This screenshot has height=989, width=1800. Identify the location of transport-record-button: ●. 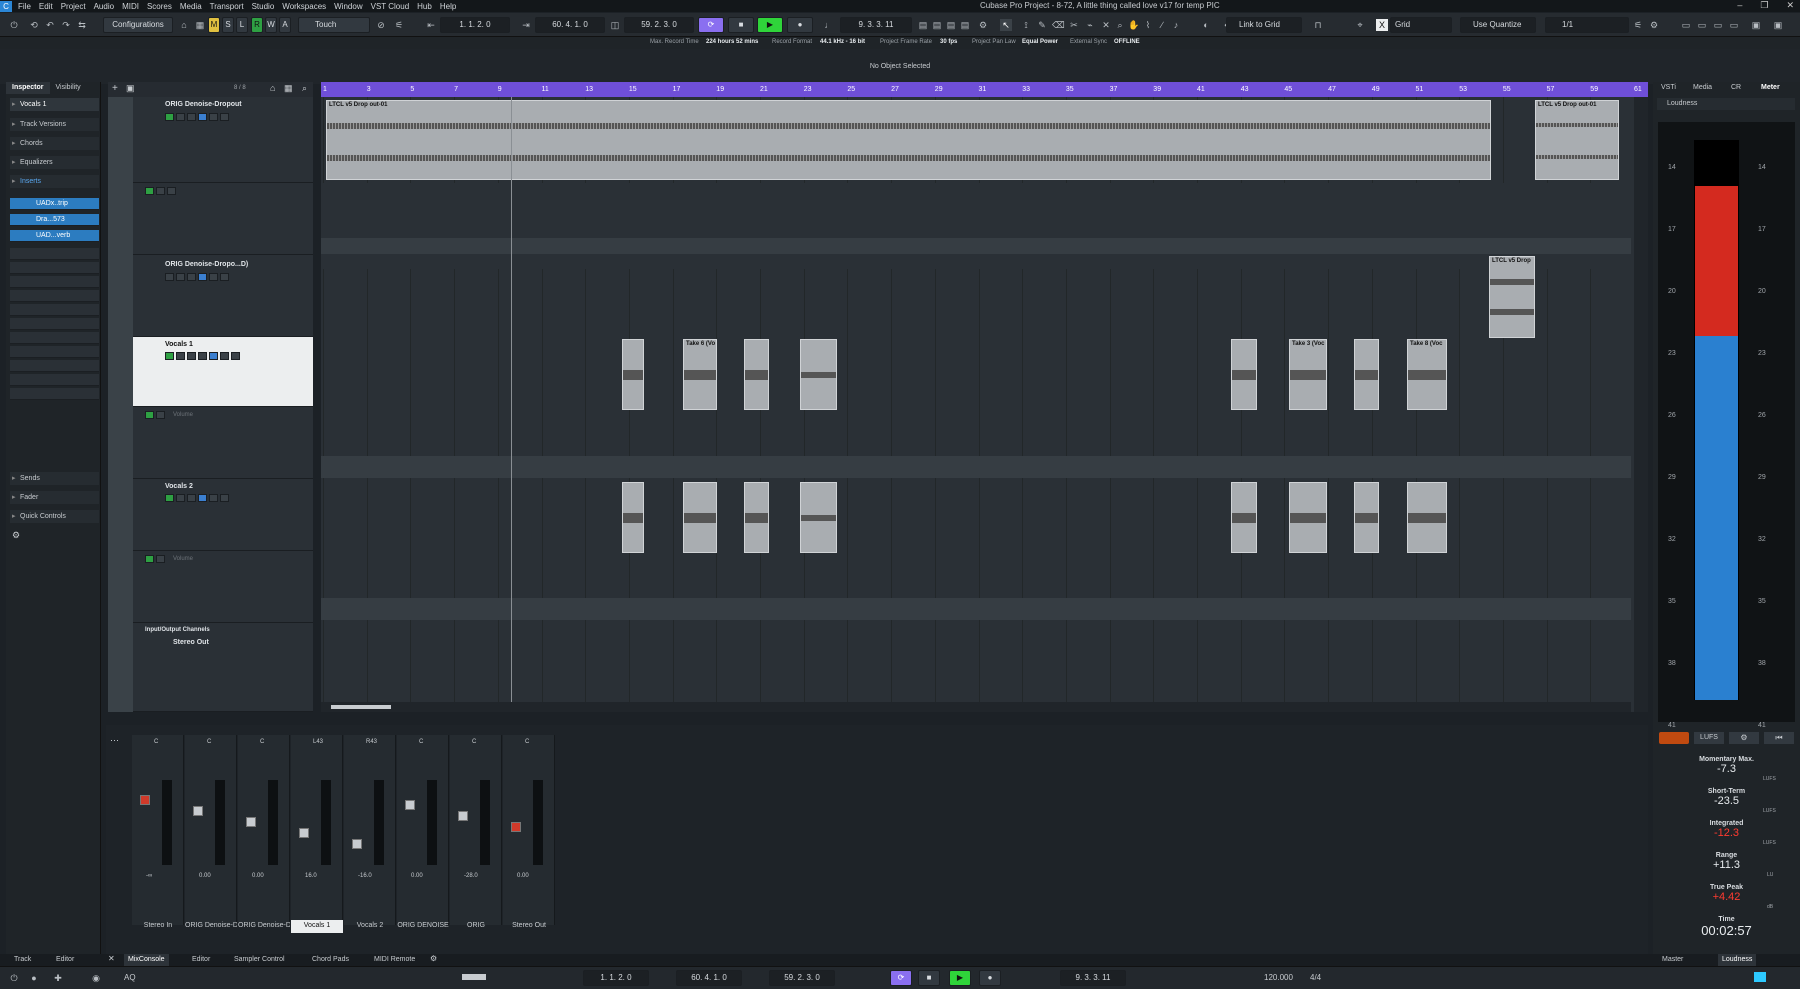
(990, 978).